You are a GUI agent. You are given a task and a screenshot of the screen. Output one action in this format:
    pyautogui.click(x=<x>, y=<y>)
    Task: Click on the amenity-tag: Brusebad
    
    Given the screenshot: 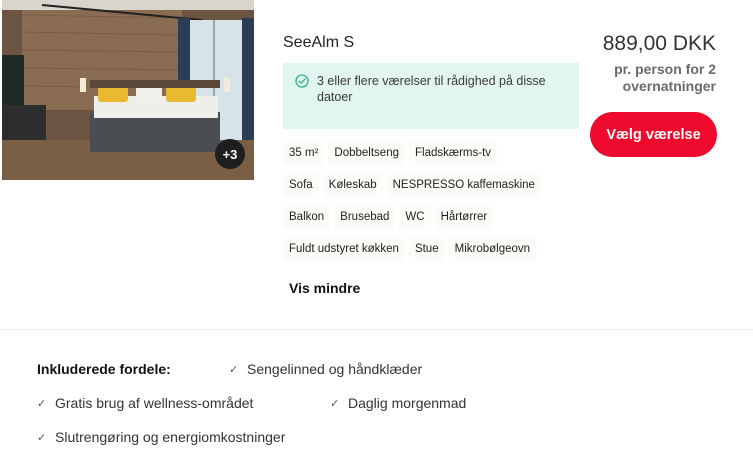 What is the action you would take?
    pyautogui.click(x=365, y=217)
    